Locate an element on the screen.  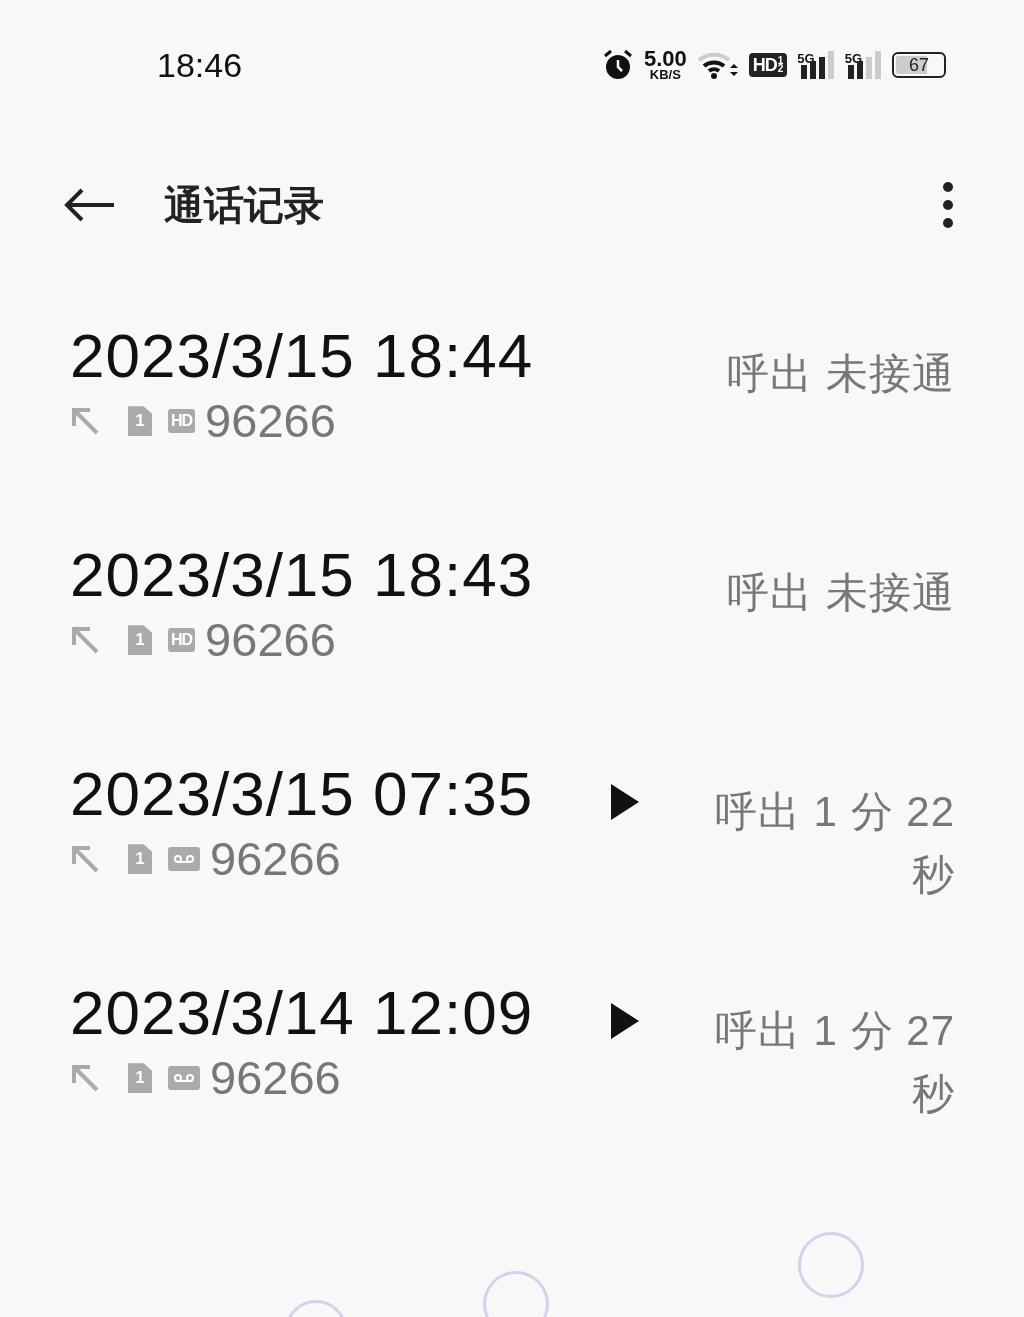
more-menu-button is located at coordinates (948, 205).